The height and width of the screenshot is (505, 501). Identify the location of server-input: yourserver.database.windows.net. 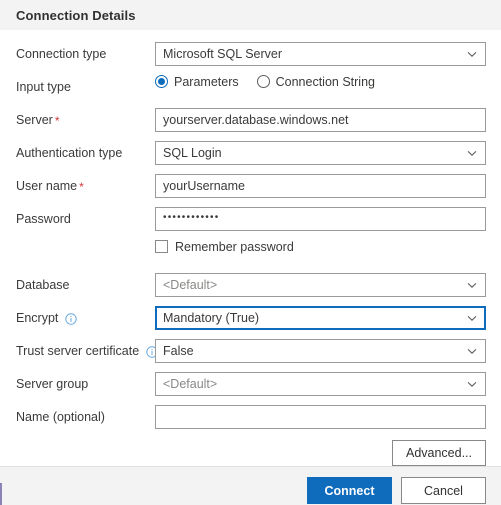
(320, 119).